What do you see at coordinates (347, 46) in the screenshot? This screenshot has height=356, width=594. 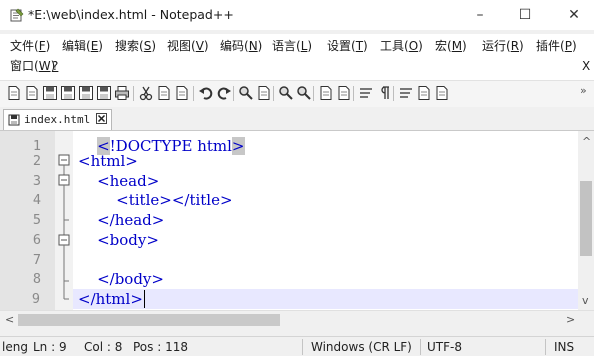 I see `menu-item-t: 设置(T)` at bounding box center [347, 46].